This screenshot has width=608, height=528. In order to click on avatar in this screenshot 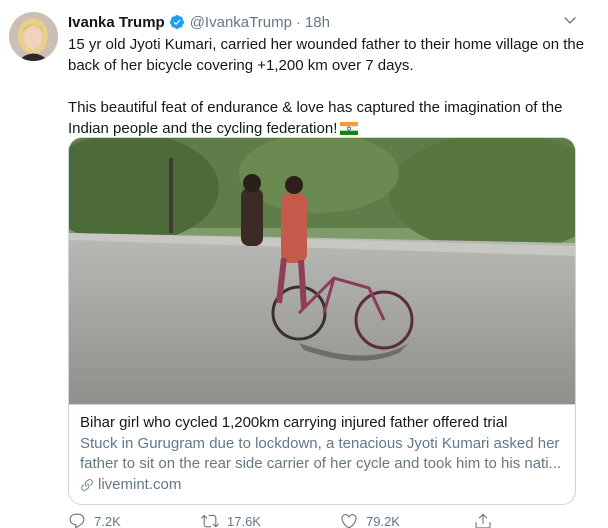, I will do `click(33, 36)`.